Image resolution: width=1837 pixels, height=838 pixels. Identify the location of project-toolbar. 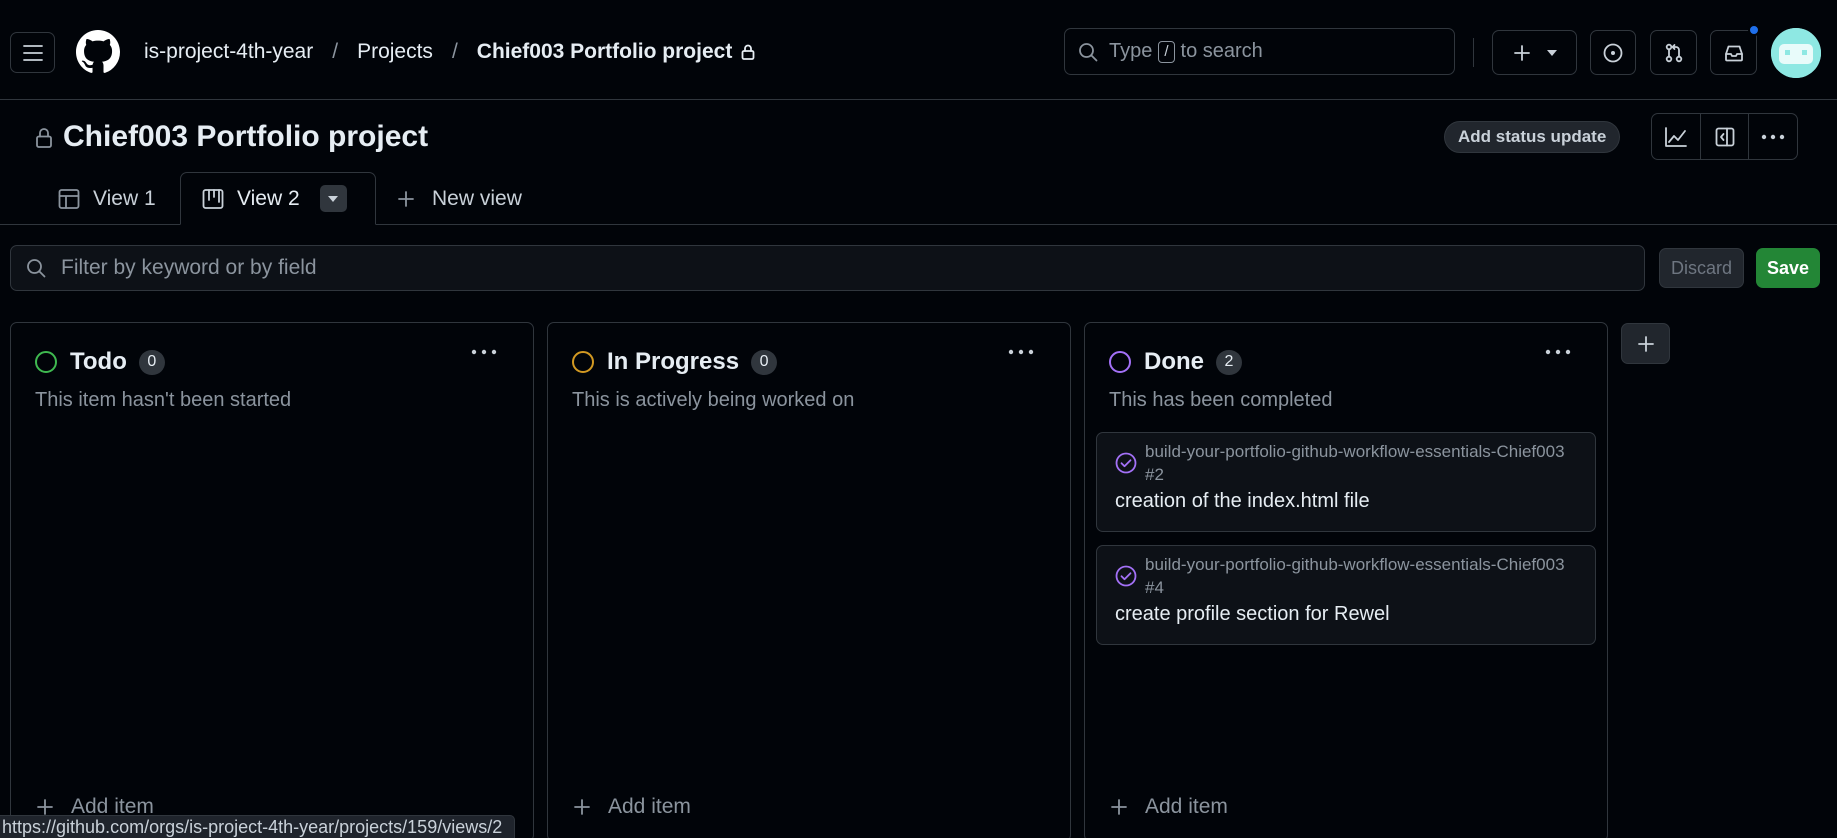
(1724, 136).